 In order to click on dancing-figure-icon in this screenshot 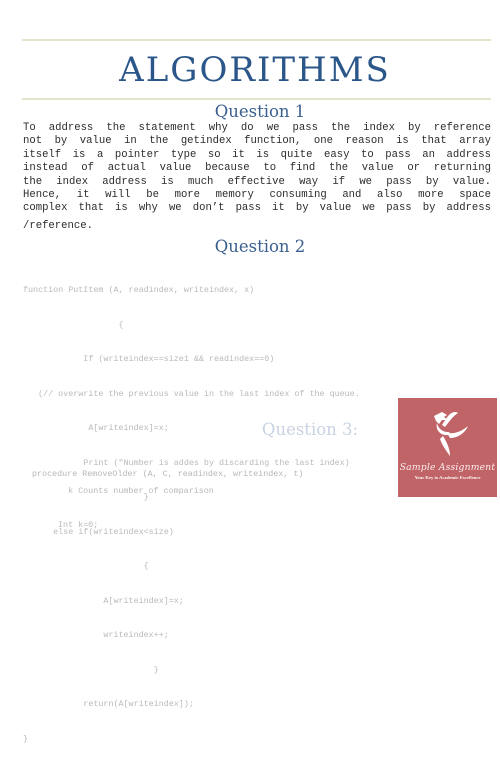, I will do `click(451, 434)`.